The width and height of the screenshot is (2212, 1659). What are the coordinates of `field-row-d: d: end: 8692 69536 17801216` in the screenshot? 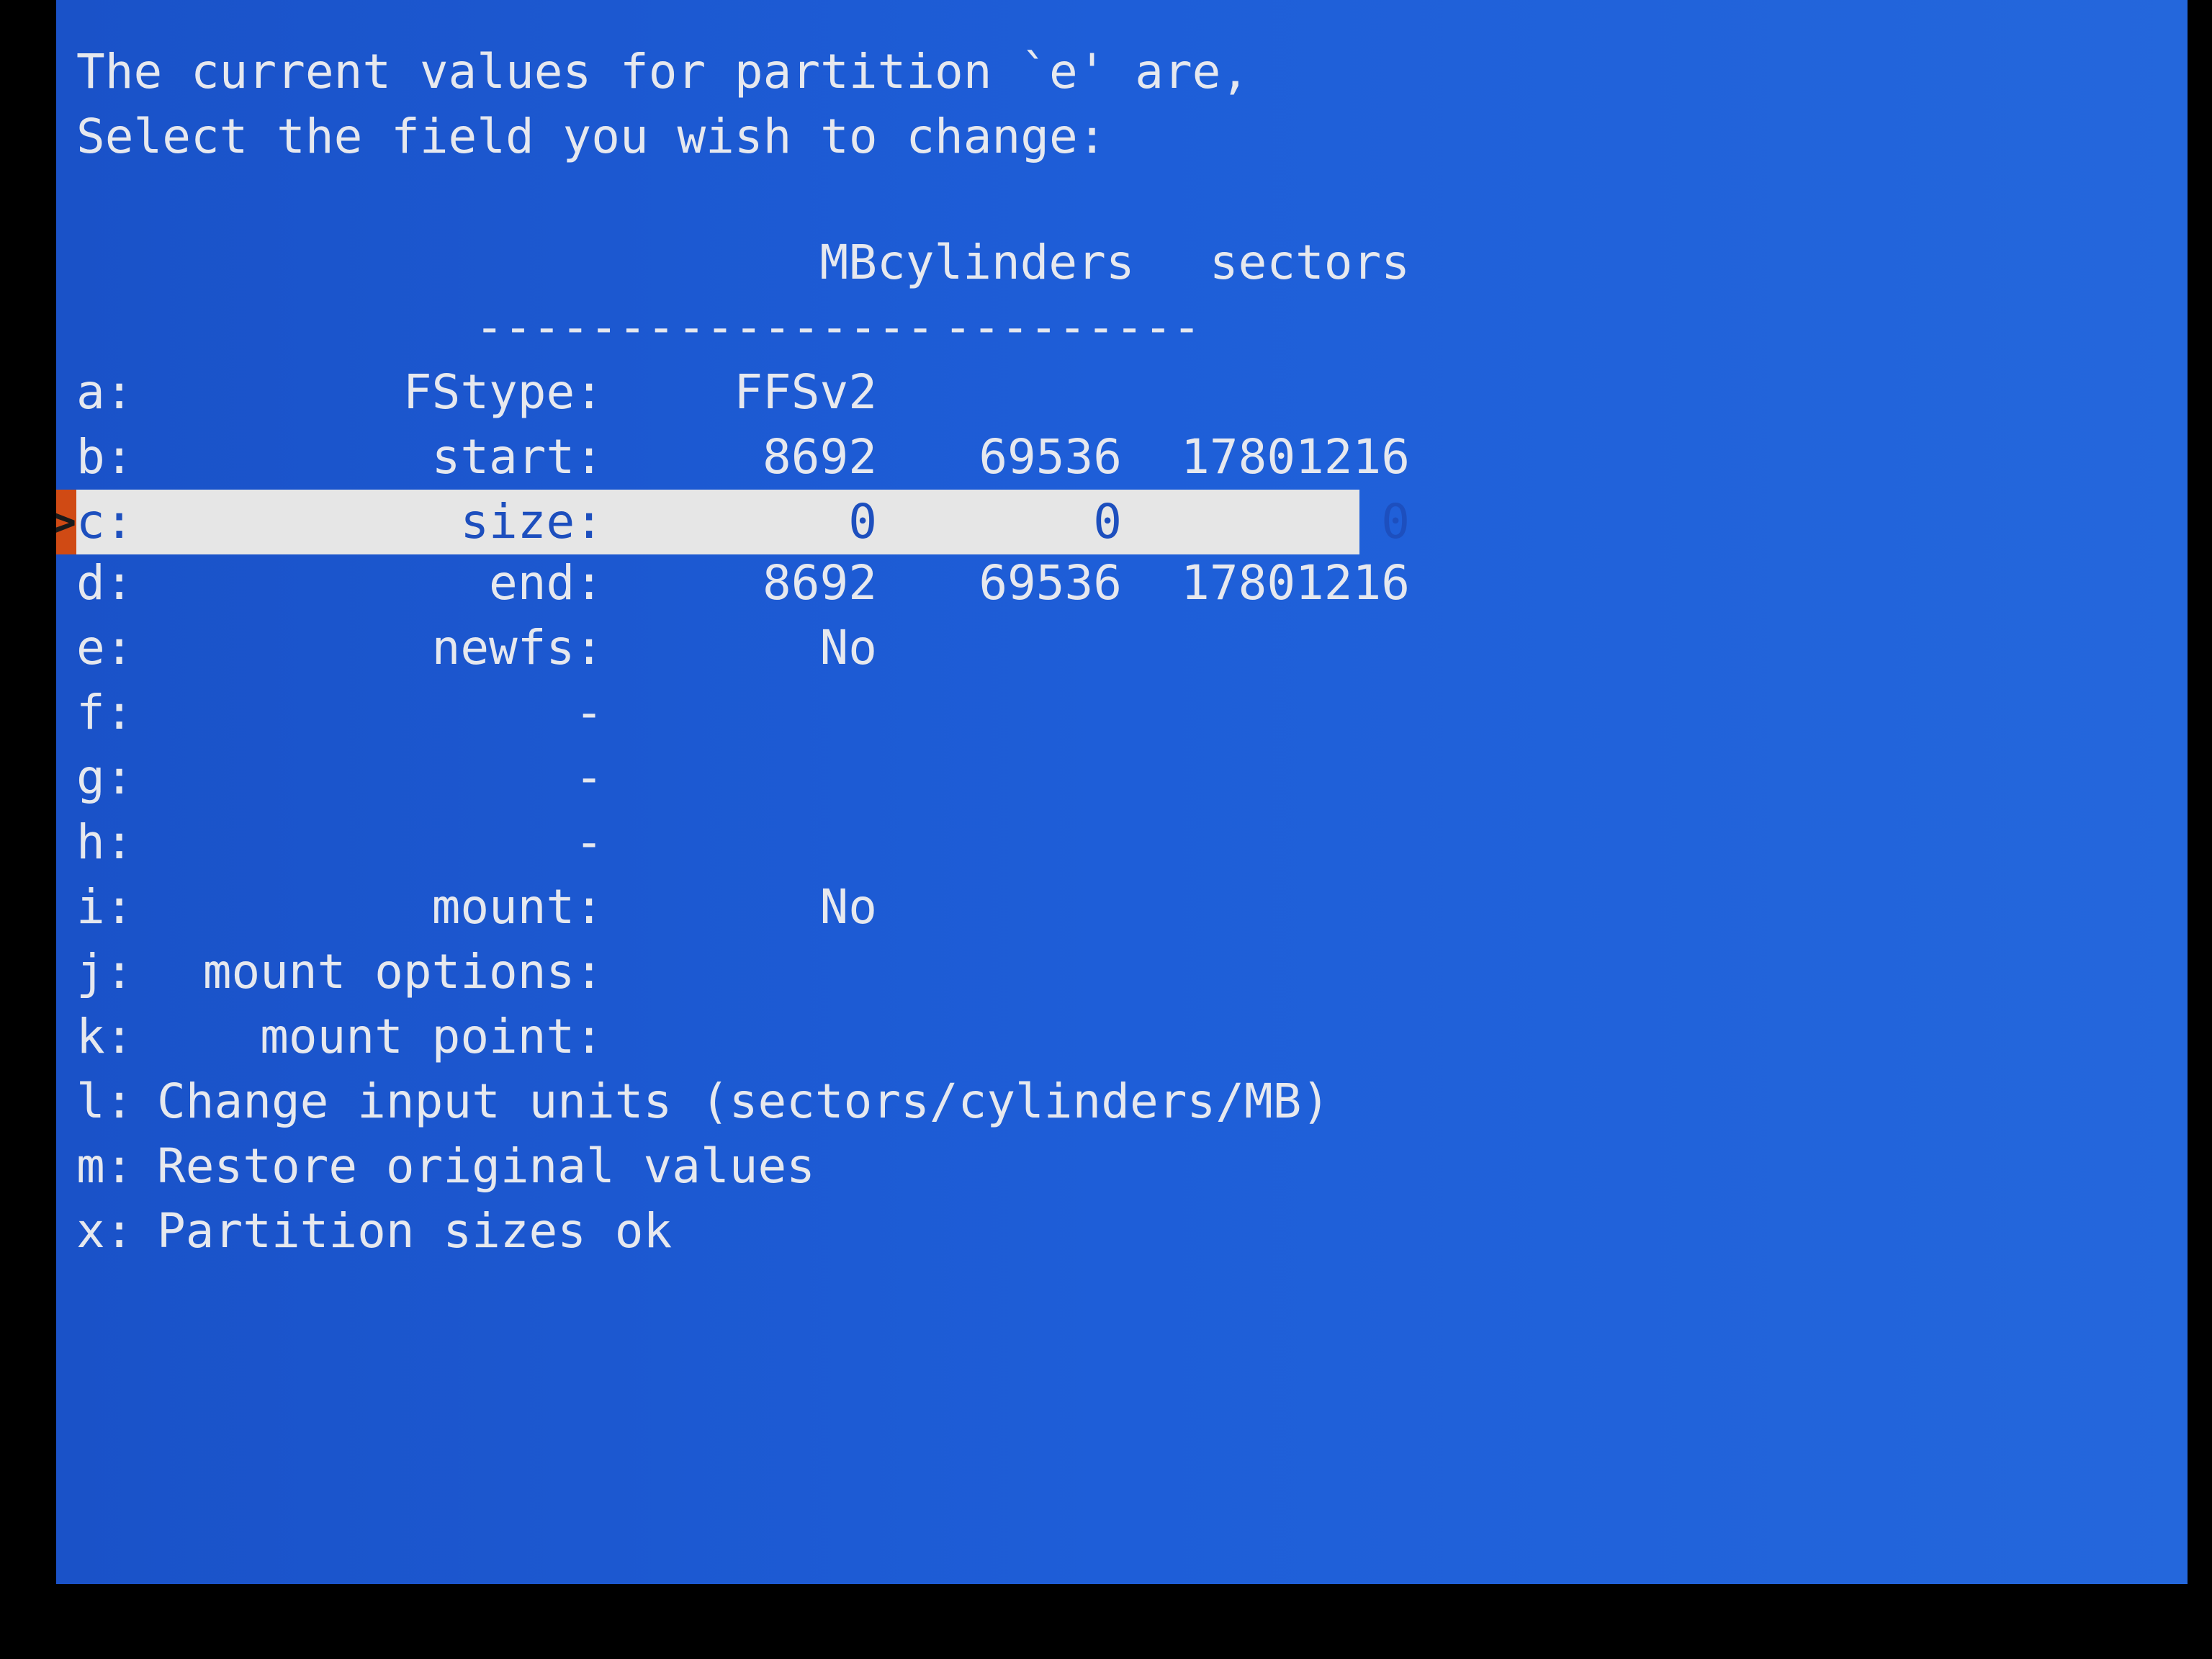 It's located at (1122, 583).